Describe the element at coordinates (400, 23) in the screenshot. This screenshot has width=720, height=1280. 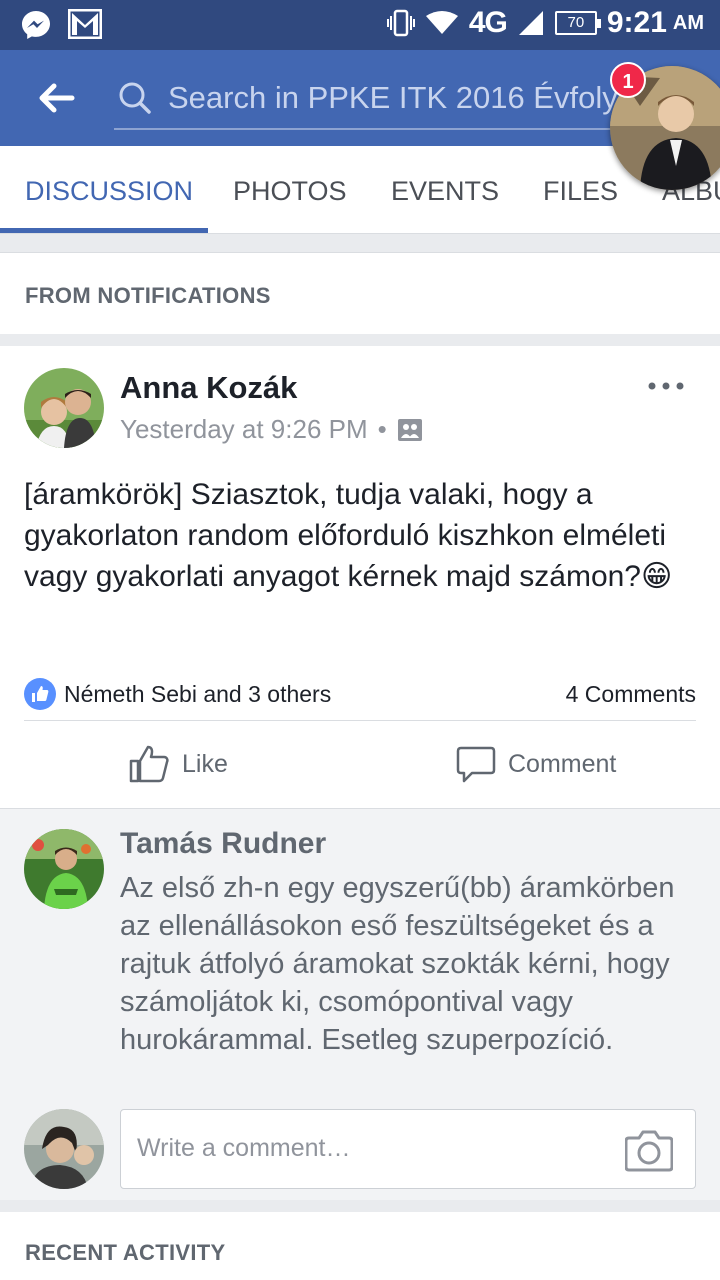
I see `vibrate-icon` at that location.